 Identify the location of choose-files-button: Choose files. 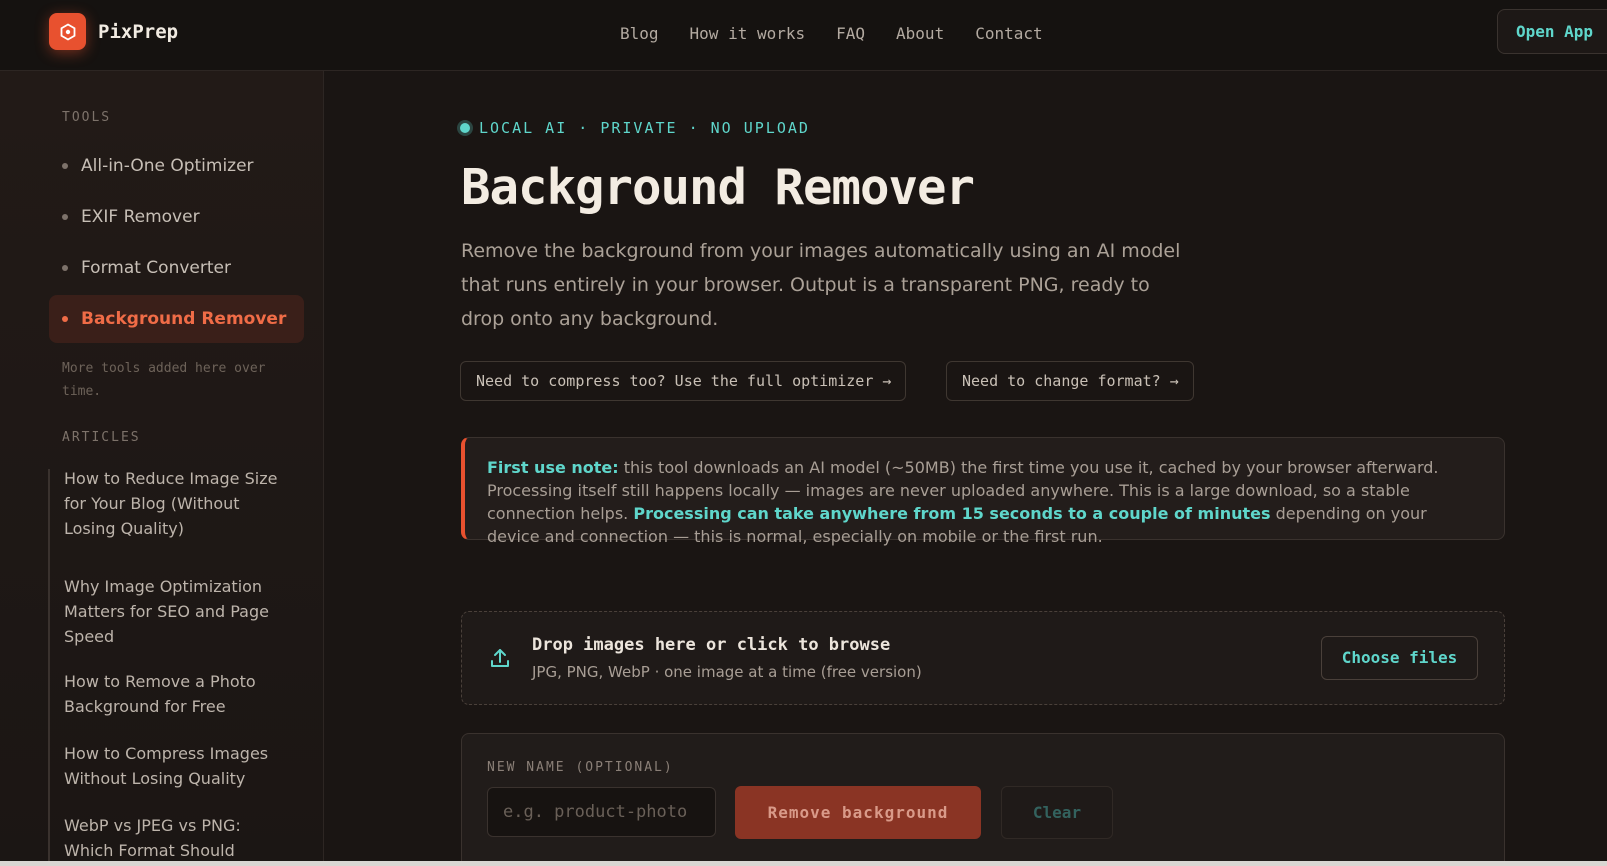
(1399, 658).